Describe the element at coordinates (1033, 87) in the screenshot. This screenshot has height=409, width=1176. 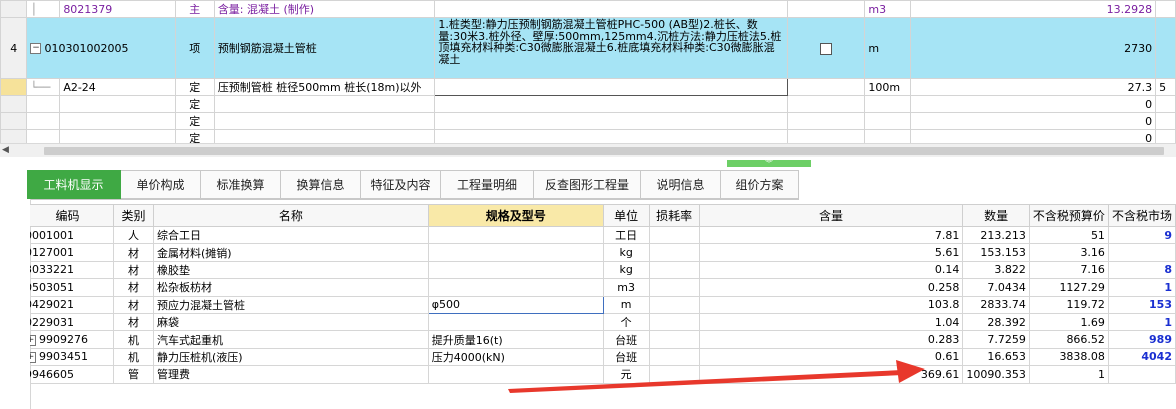
I see `item-qty: 27.3` at that location.